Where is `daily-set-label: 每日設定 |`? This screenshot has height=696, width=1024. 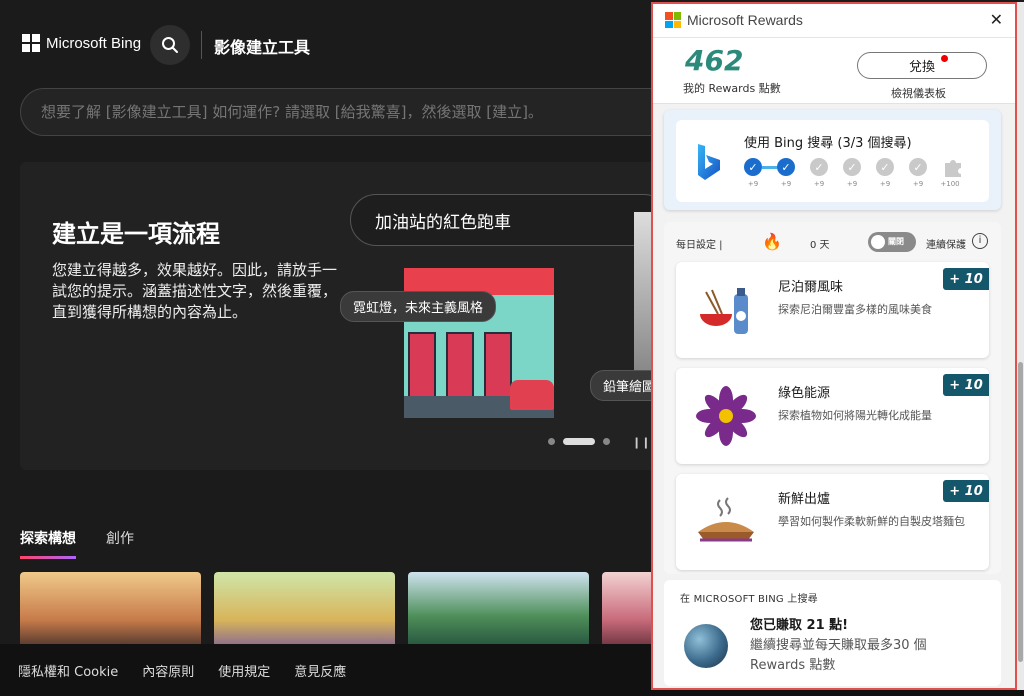
daily-set-label: 每日設定 | is located at coordinates (699, 245).